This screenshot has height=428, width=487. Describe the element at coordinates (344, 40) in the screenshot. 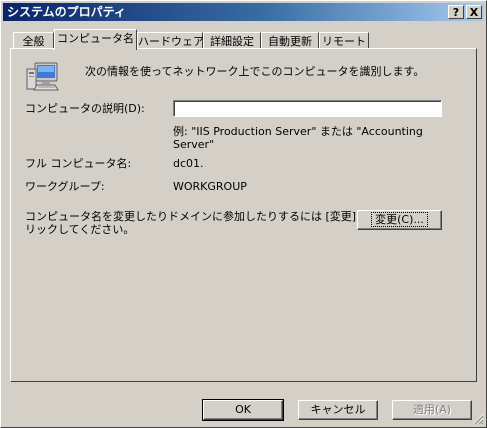

I see `tab-remote: リモート` at that location.